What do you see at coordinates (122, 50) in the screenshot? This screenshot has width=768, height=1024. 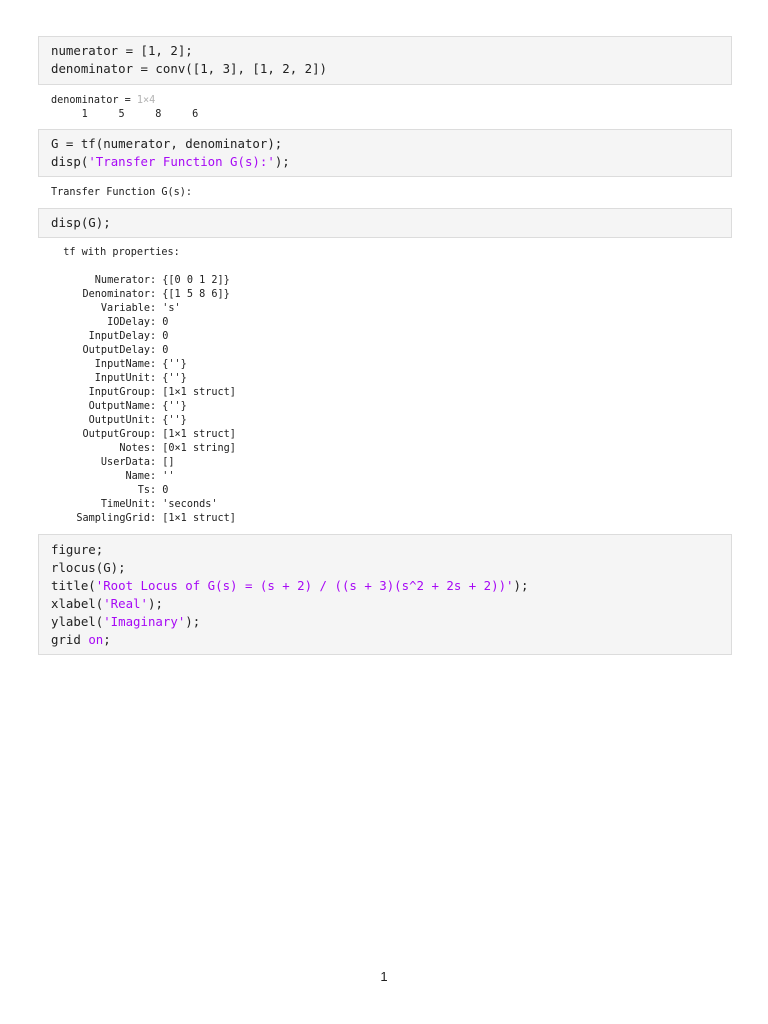 I see `code-text: numerator = [1, 2];` at bounding box center [122, 50].